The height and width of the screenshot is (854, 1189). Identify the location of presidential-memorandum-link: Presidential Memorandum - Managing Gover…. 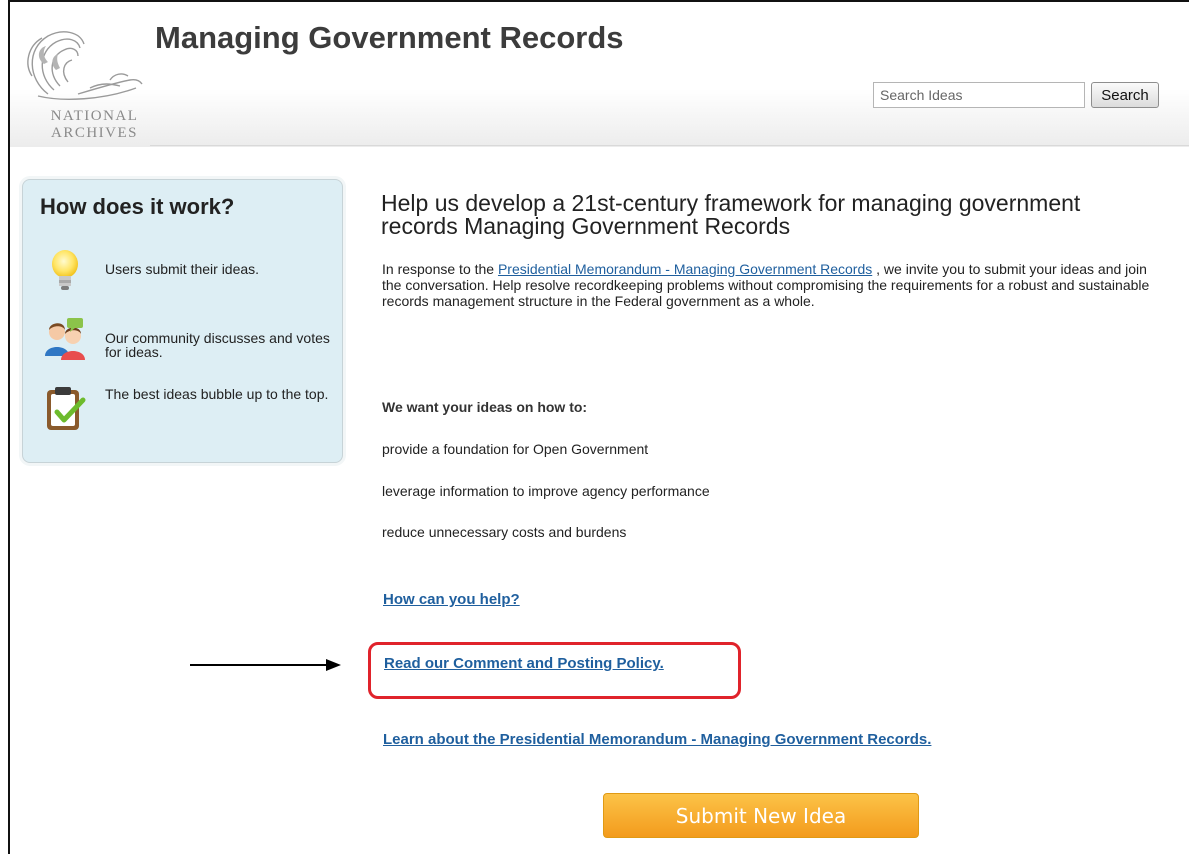
(685, 269).